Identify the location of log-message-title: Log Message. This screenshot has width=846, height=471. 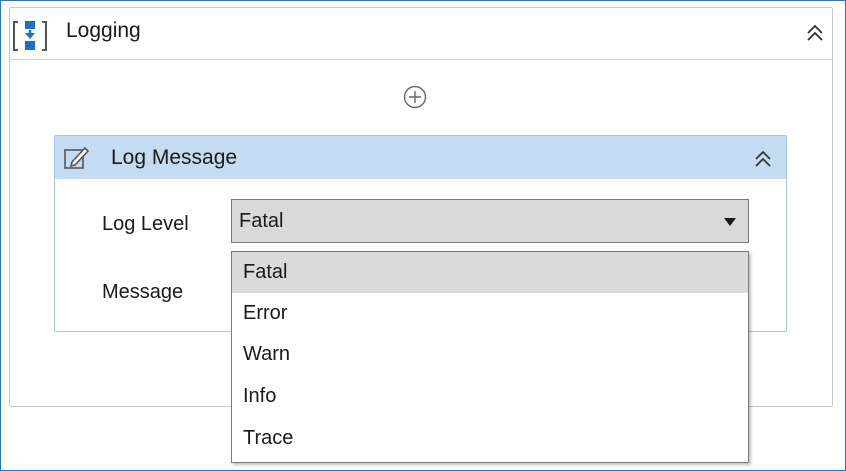
(174, 157).